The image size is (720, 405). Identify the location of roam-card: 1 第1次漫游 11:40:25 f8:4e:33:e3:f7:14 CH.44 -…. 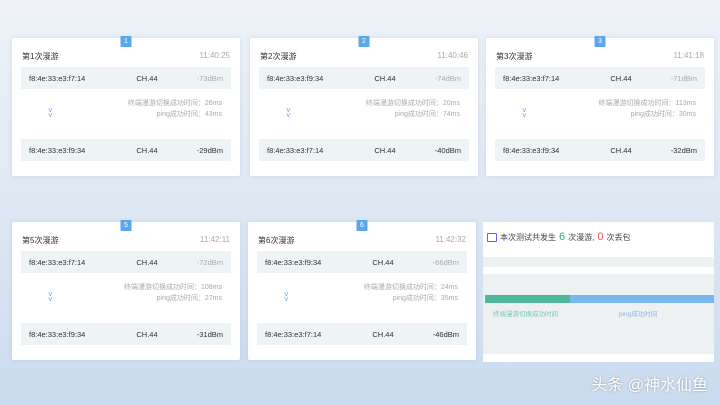
(126, 106).